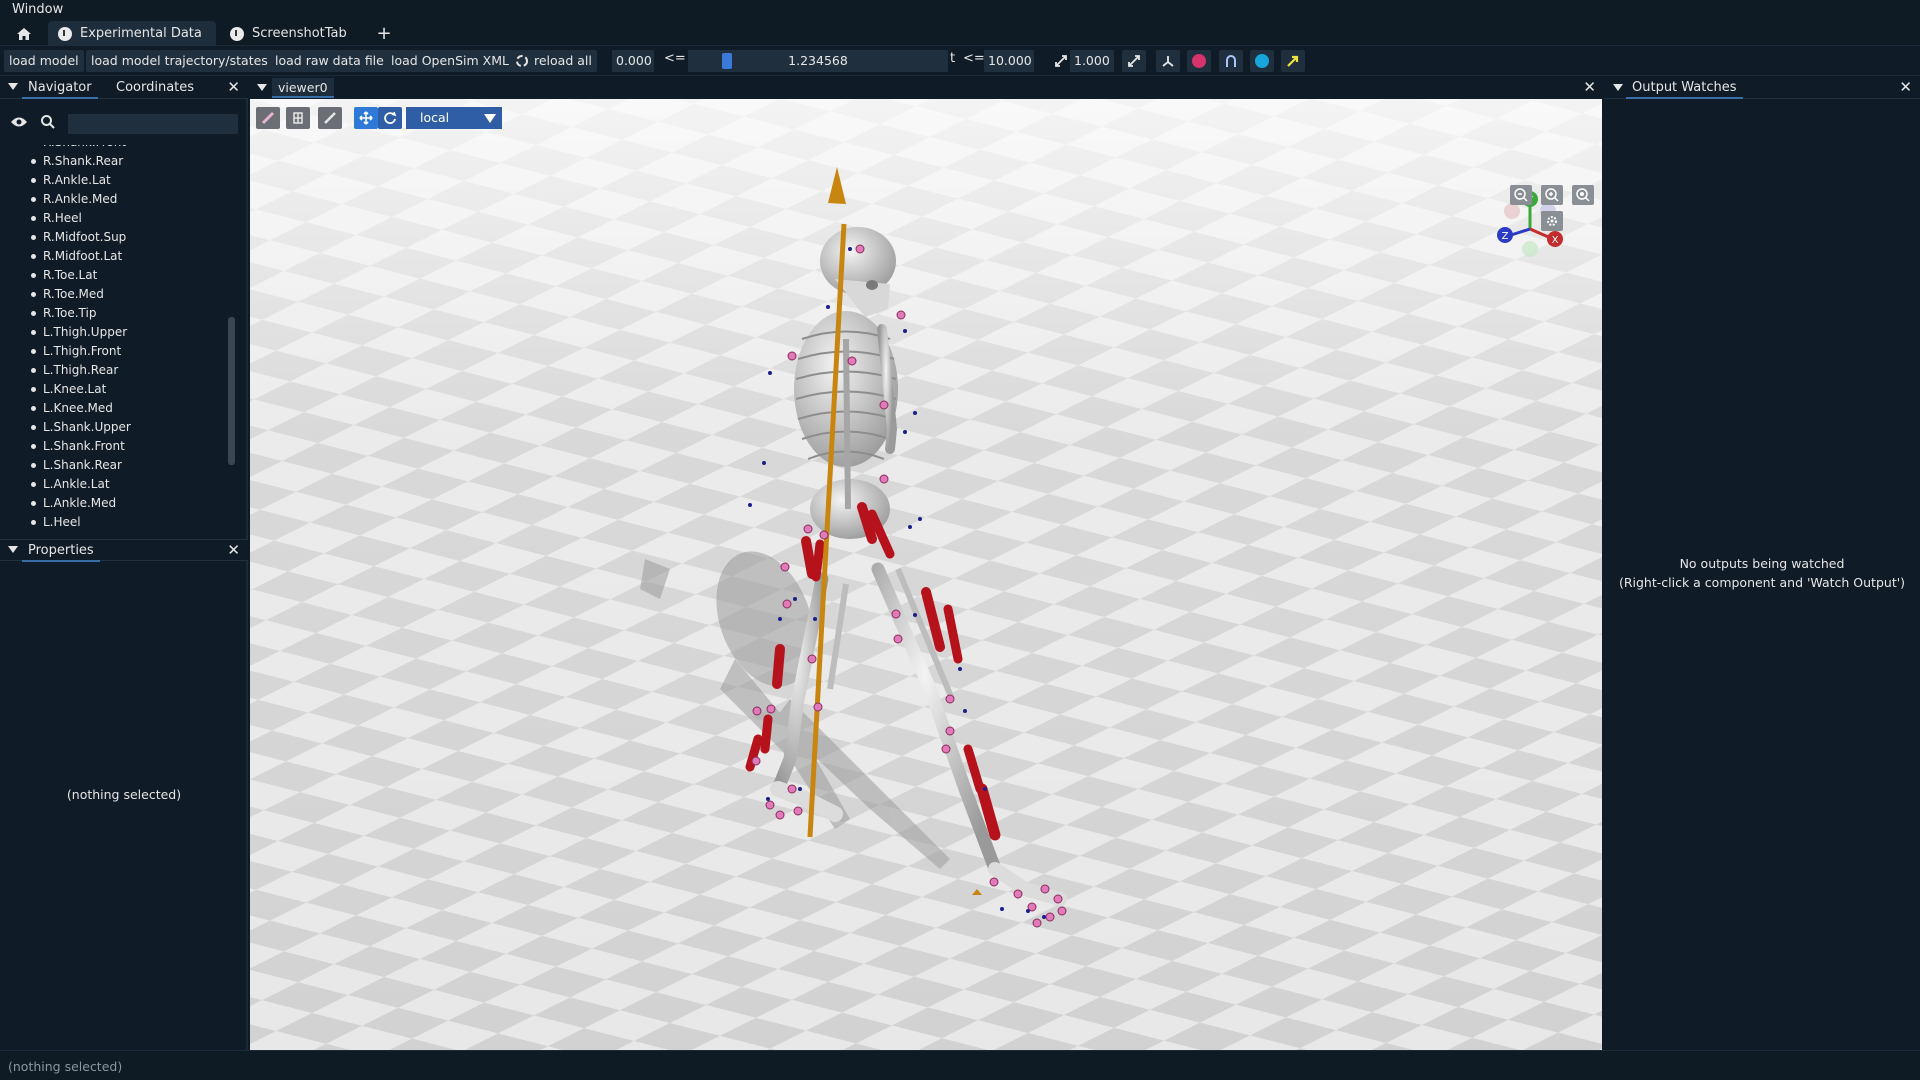 The width and height of the screenshot is (1920, 1080). What do you see at coordinates (63, 313) in the screenshot?
I see `list-item: R.Toe.Tip` at bounding box center [63, 313].